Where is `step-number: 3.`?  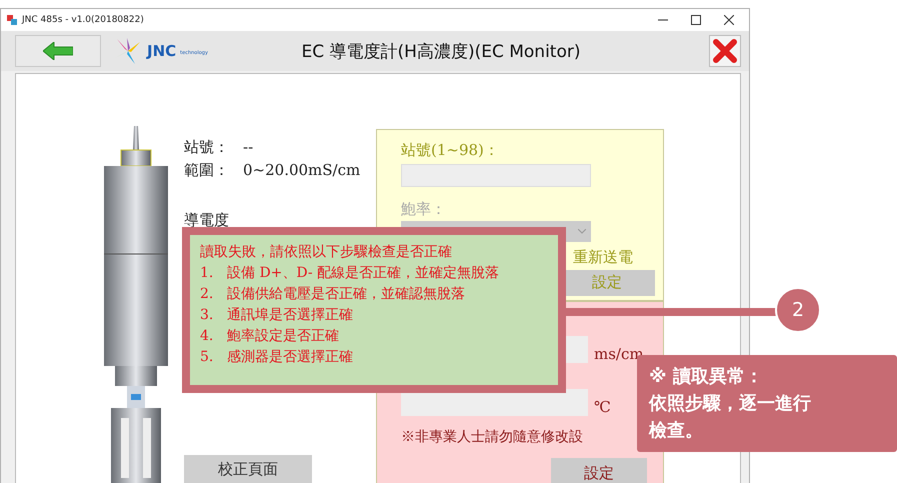
step-number: 3. is located at coordinates (207, 315).